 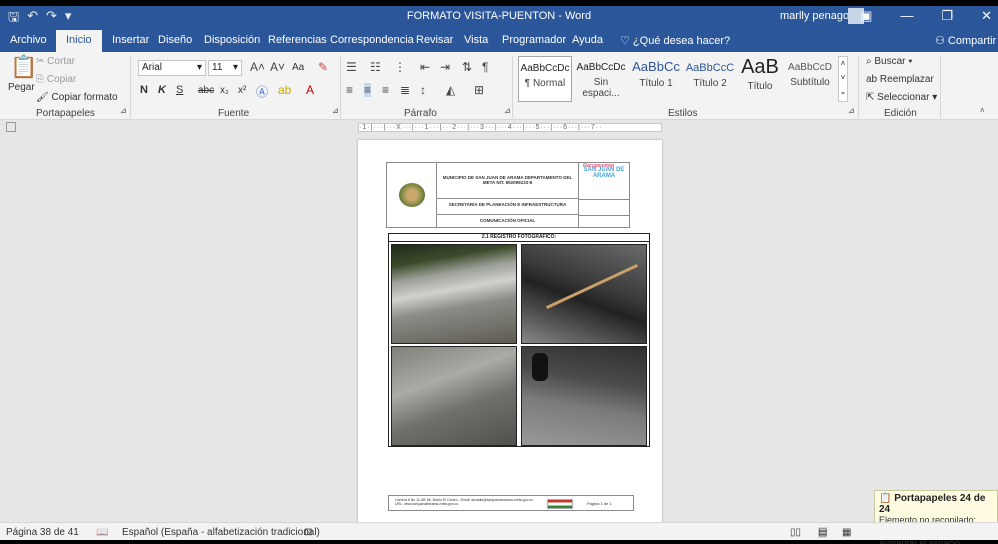 I want to click on borders-icon: ⊞, so click(x=479, y=90).